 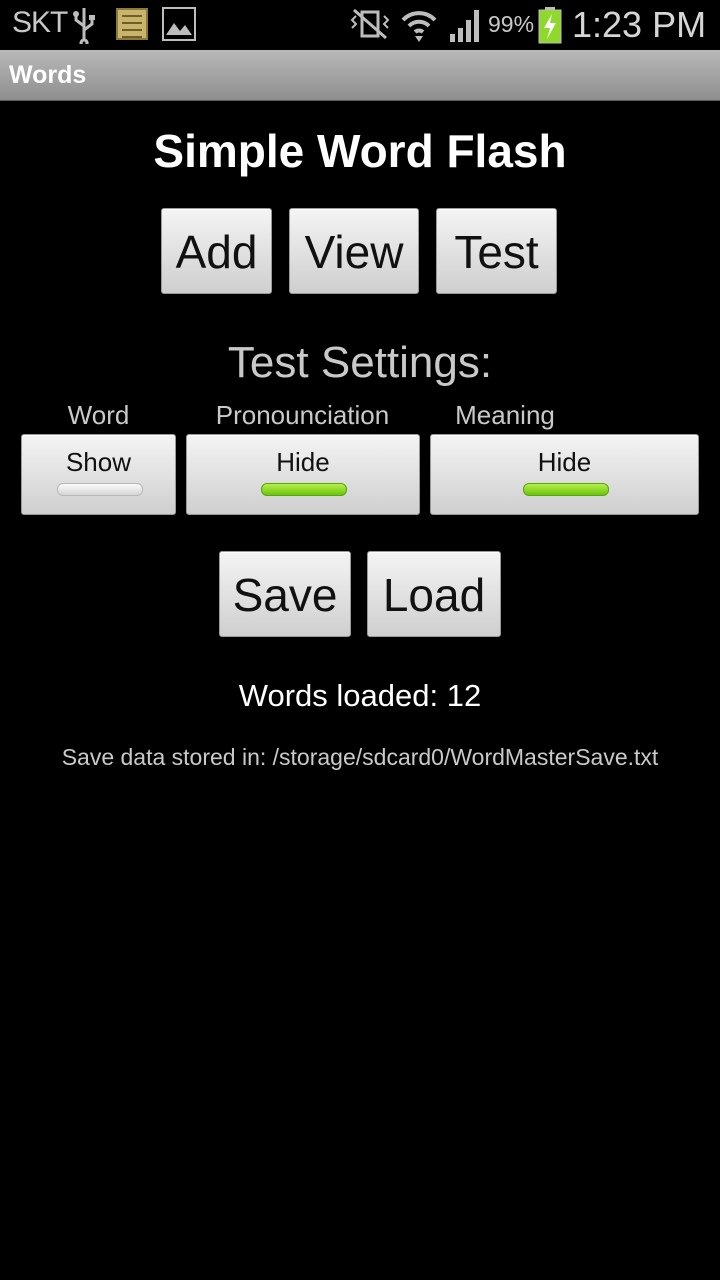 What do you see at coordinates (179, 24) in the screenshot?
I see `image-icon` at bounding box center [179, 24].